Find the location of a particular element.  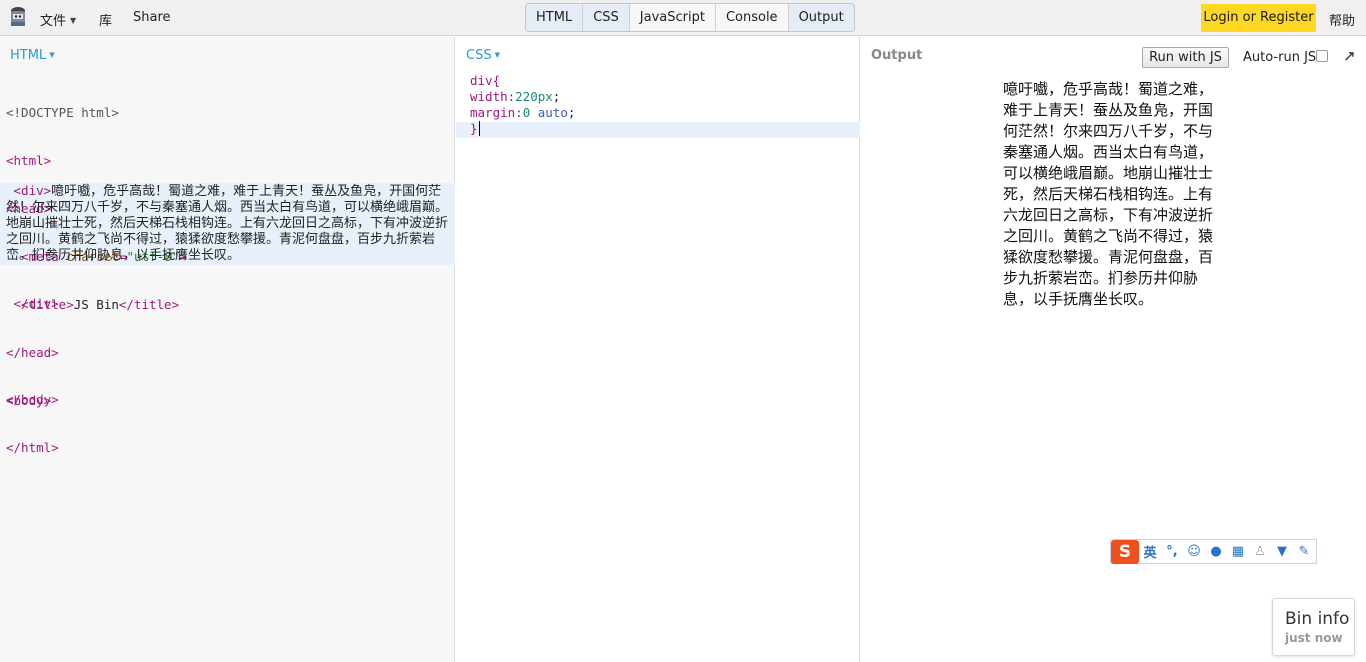

html-code-editor-tail: </div> </body> </html> is located at coordinates (32, 376).